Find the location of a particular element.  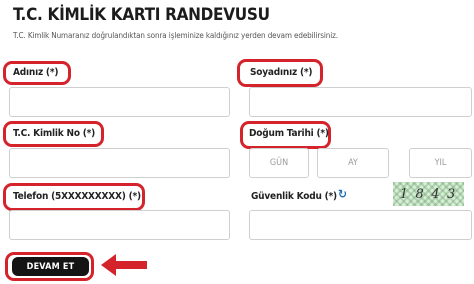

refresh-icon: ↻ is located at coordinates (342, 194).